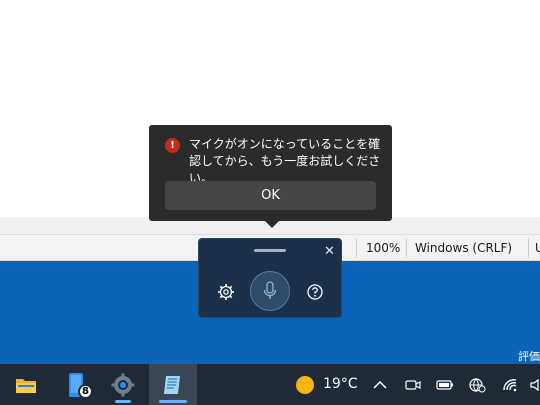  Describe the element at coordinates (463, 248) in the screenshot. I see `line-ending: Windows (CRLF)` at that location.